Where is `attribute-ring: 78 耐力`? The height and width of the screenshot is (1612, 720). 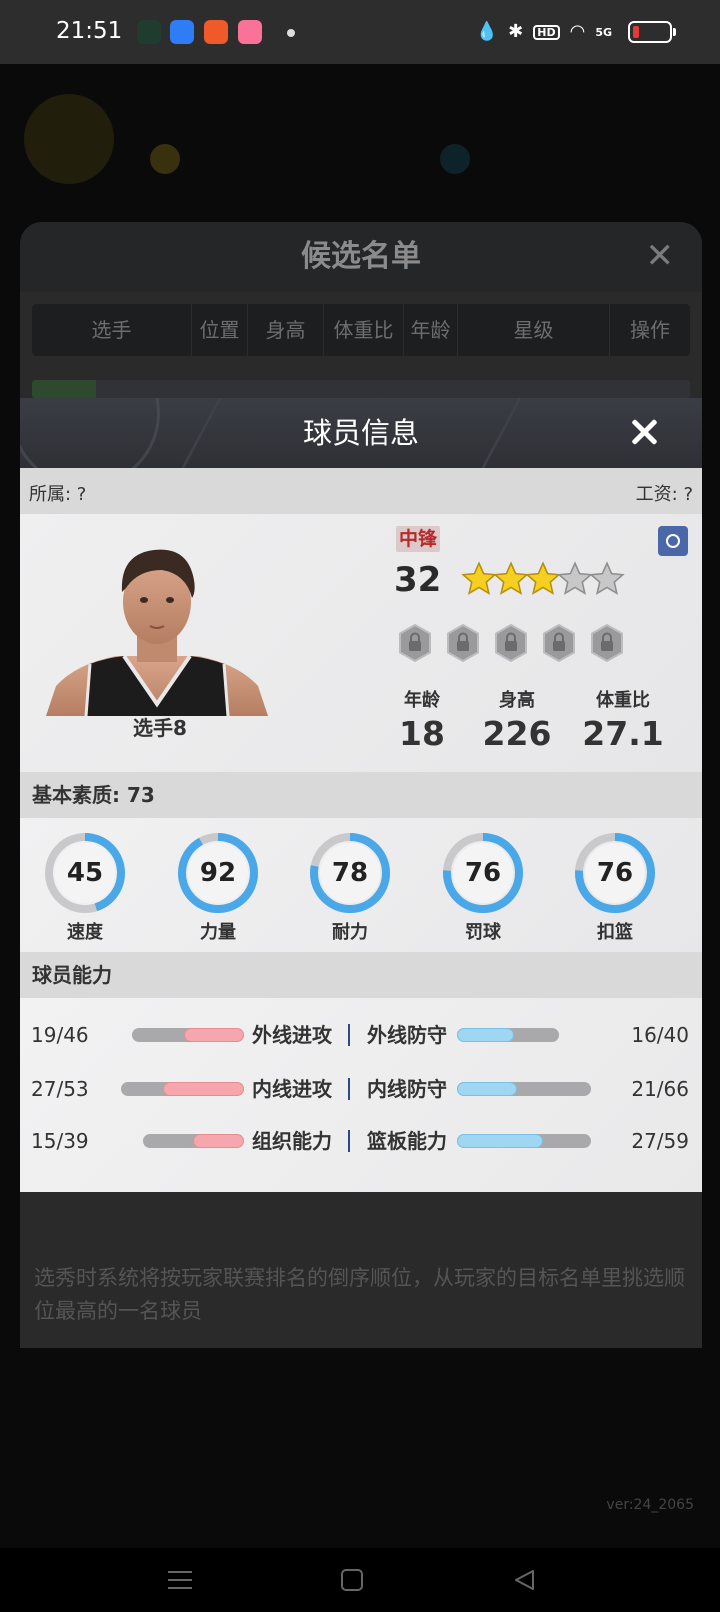 attribute-ring: 78 耐力 is located at coordinates (350, 887).